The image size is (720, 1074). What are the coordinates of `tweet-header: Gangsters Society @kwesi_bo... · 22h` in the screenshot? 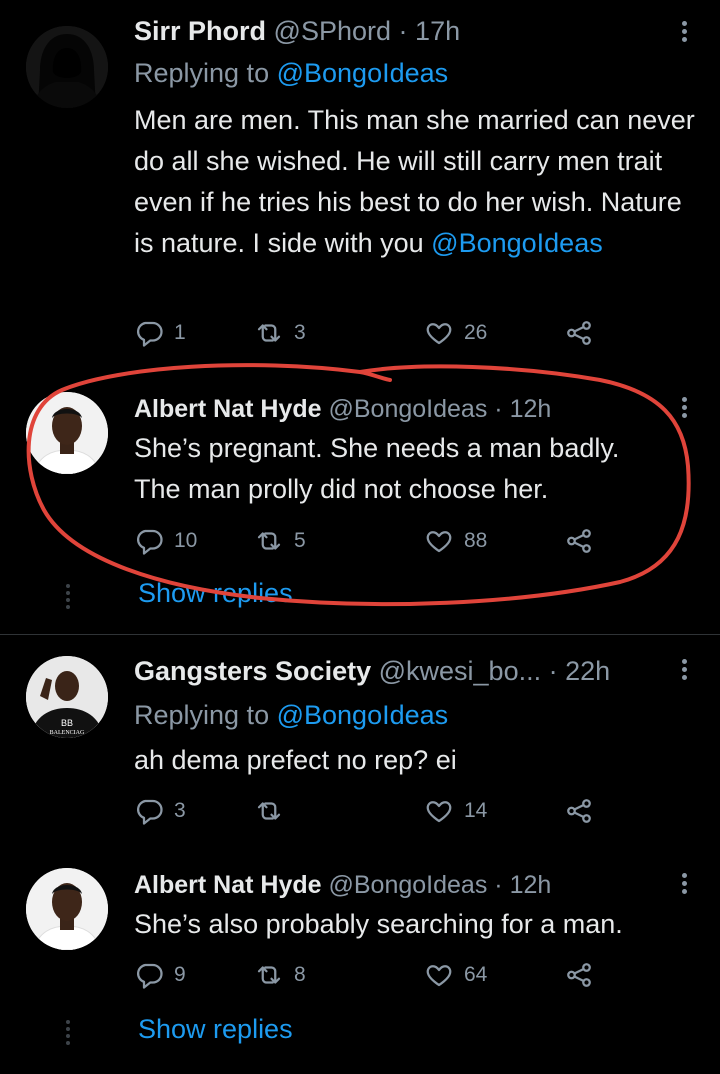 It's located at (372, 671).